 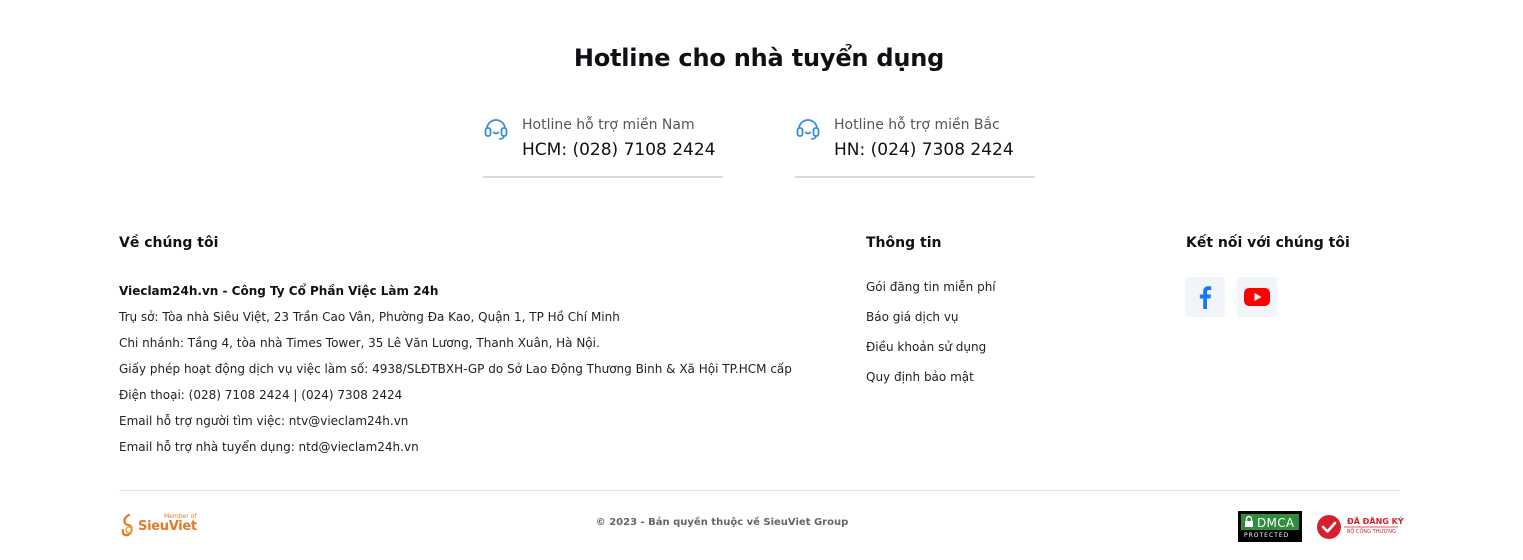 What do you see at coordinates (759, 490) in the screenshot?
I see `footer-divider` at bounding box center [759, 490].